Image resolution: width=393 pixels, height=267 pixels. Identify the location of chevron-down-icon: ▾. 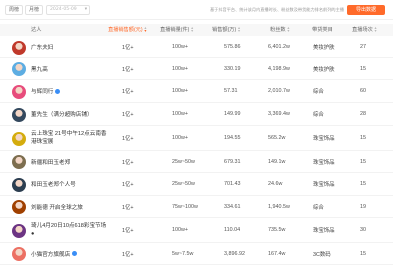
(85, 9).